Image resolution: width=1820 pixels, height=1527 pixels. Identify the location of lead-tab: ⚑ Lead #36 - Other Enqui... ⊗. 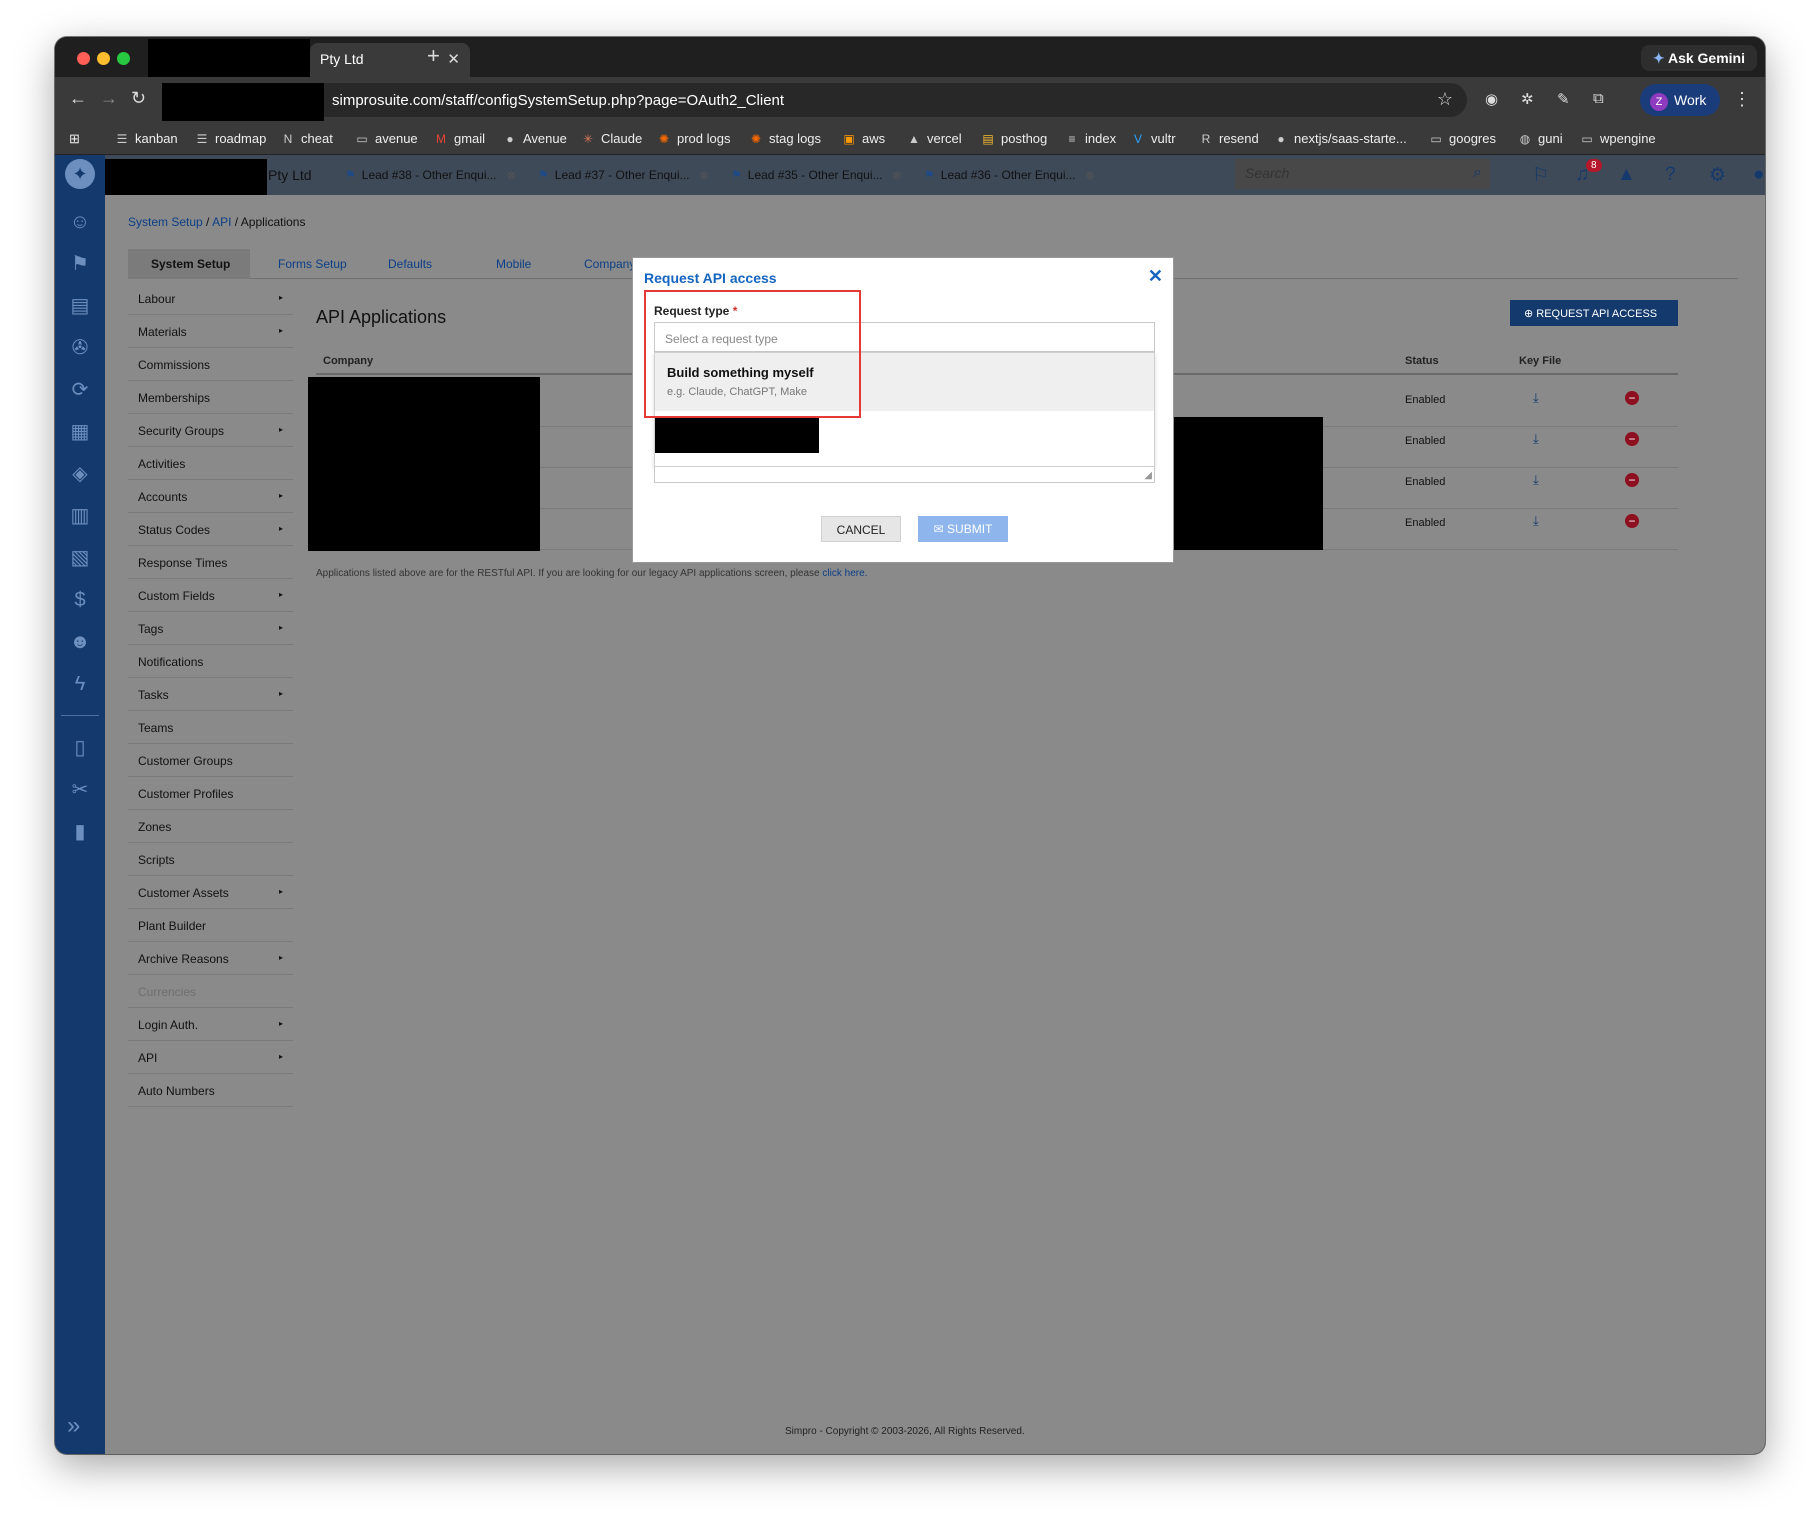
(1009, 175).